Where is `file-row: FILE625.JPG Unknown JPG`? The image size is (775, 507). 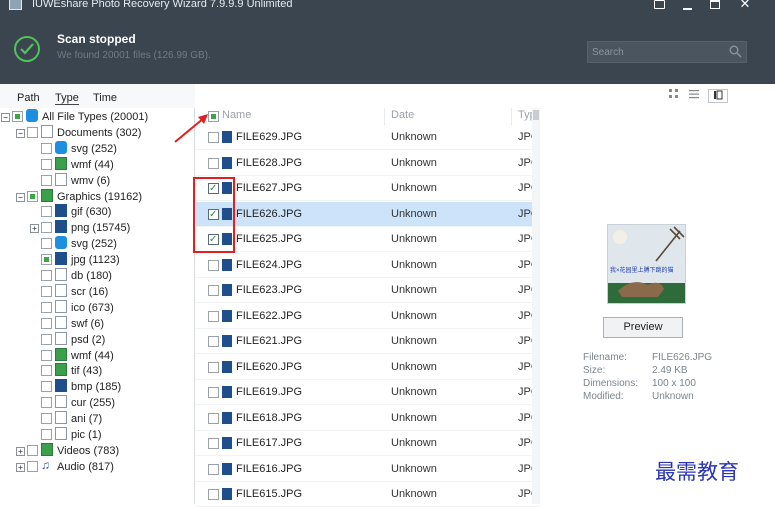 file-row: FILE625.JPG Unknown JPG is located at coordinates (368, 239).